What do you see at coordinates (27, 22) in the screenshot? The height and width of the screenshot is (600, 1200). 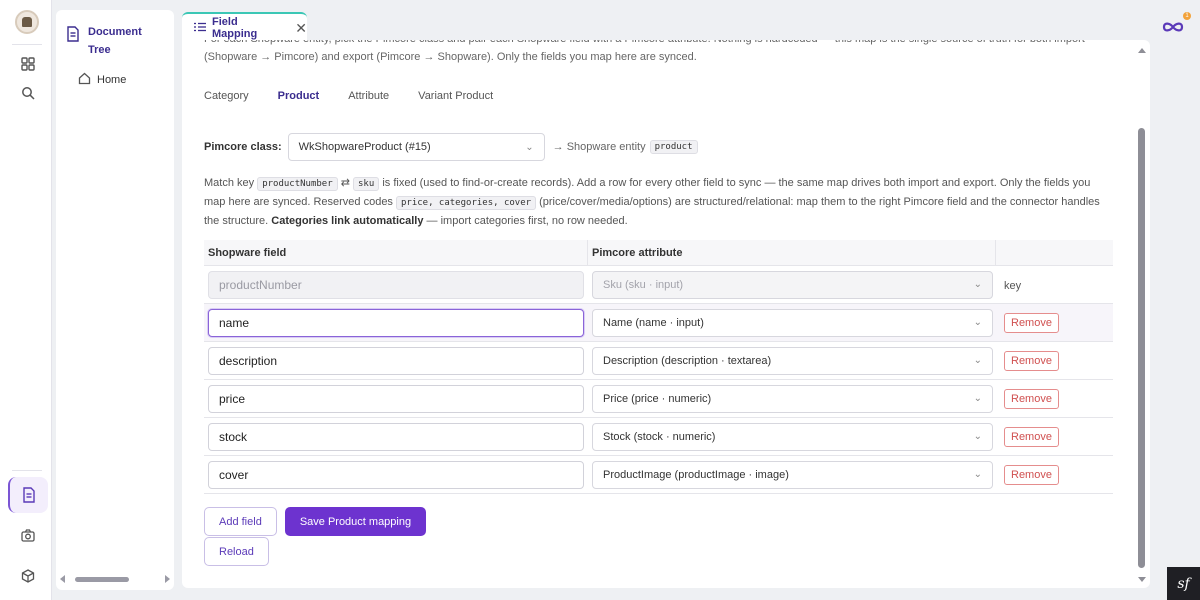 I see `app-logo` at bounding box center [27, 22].